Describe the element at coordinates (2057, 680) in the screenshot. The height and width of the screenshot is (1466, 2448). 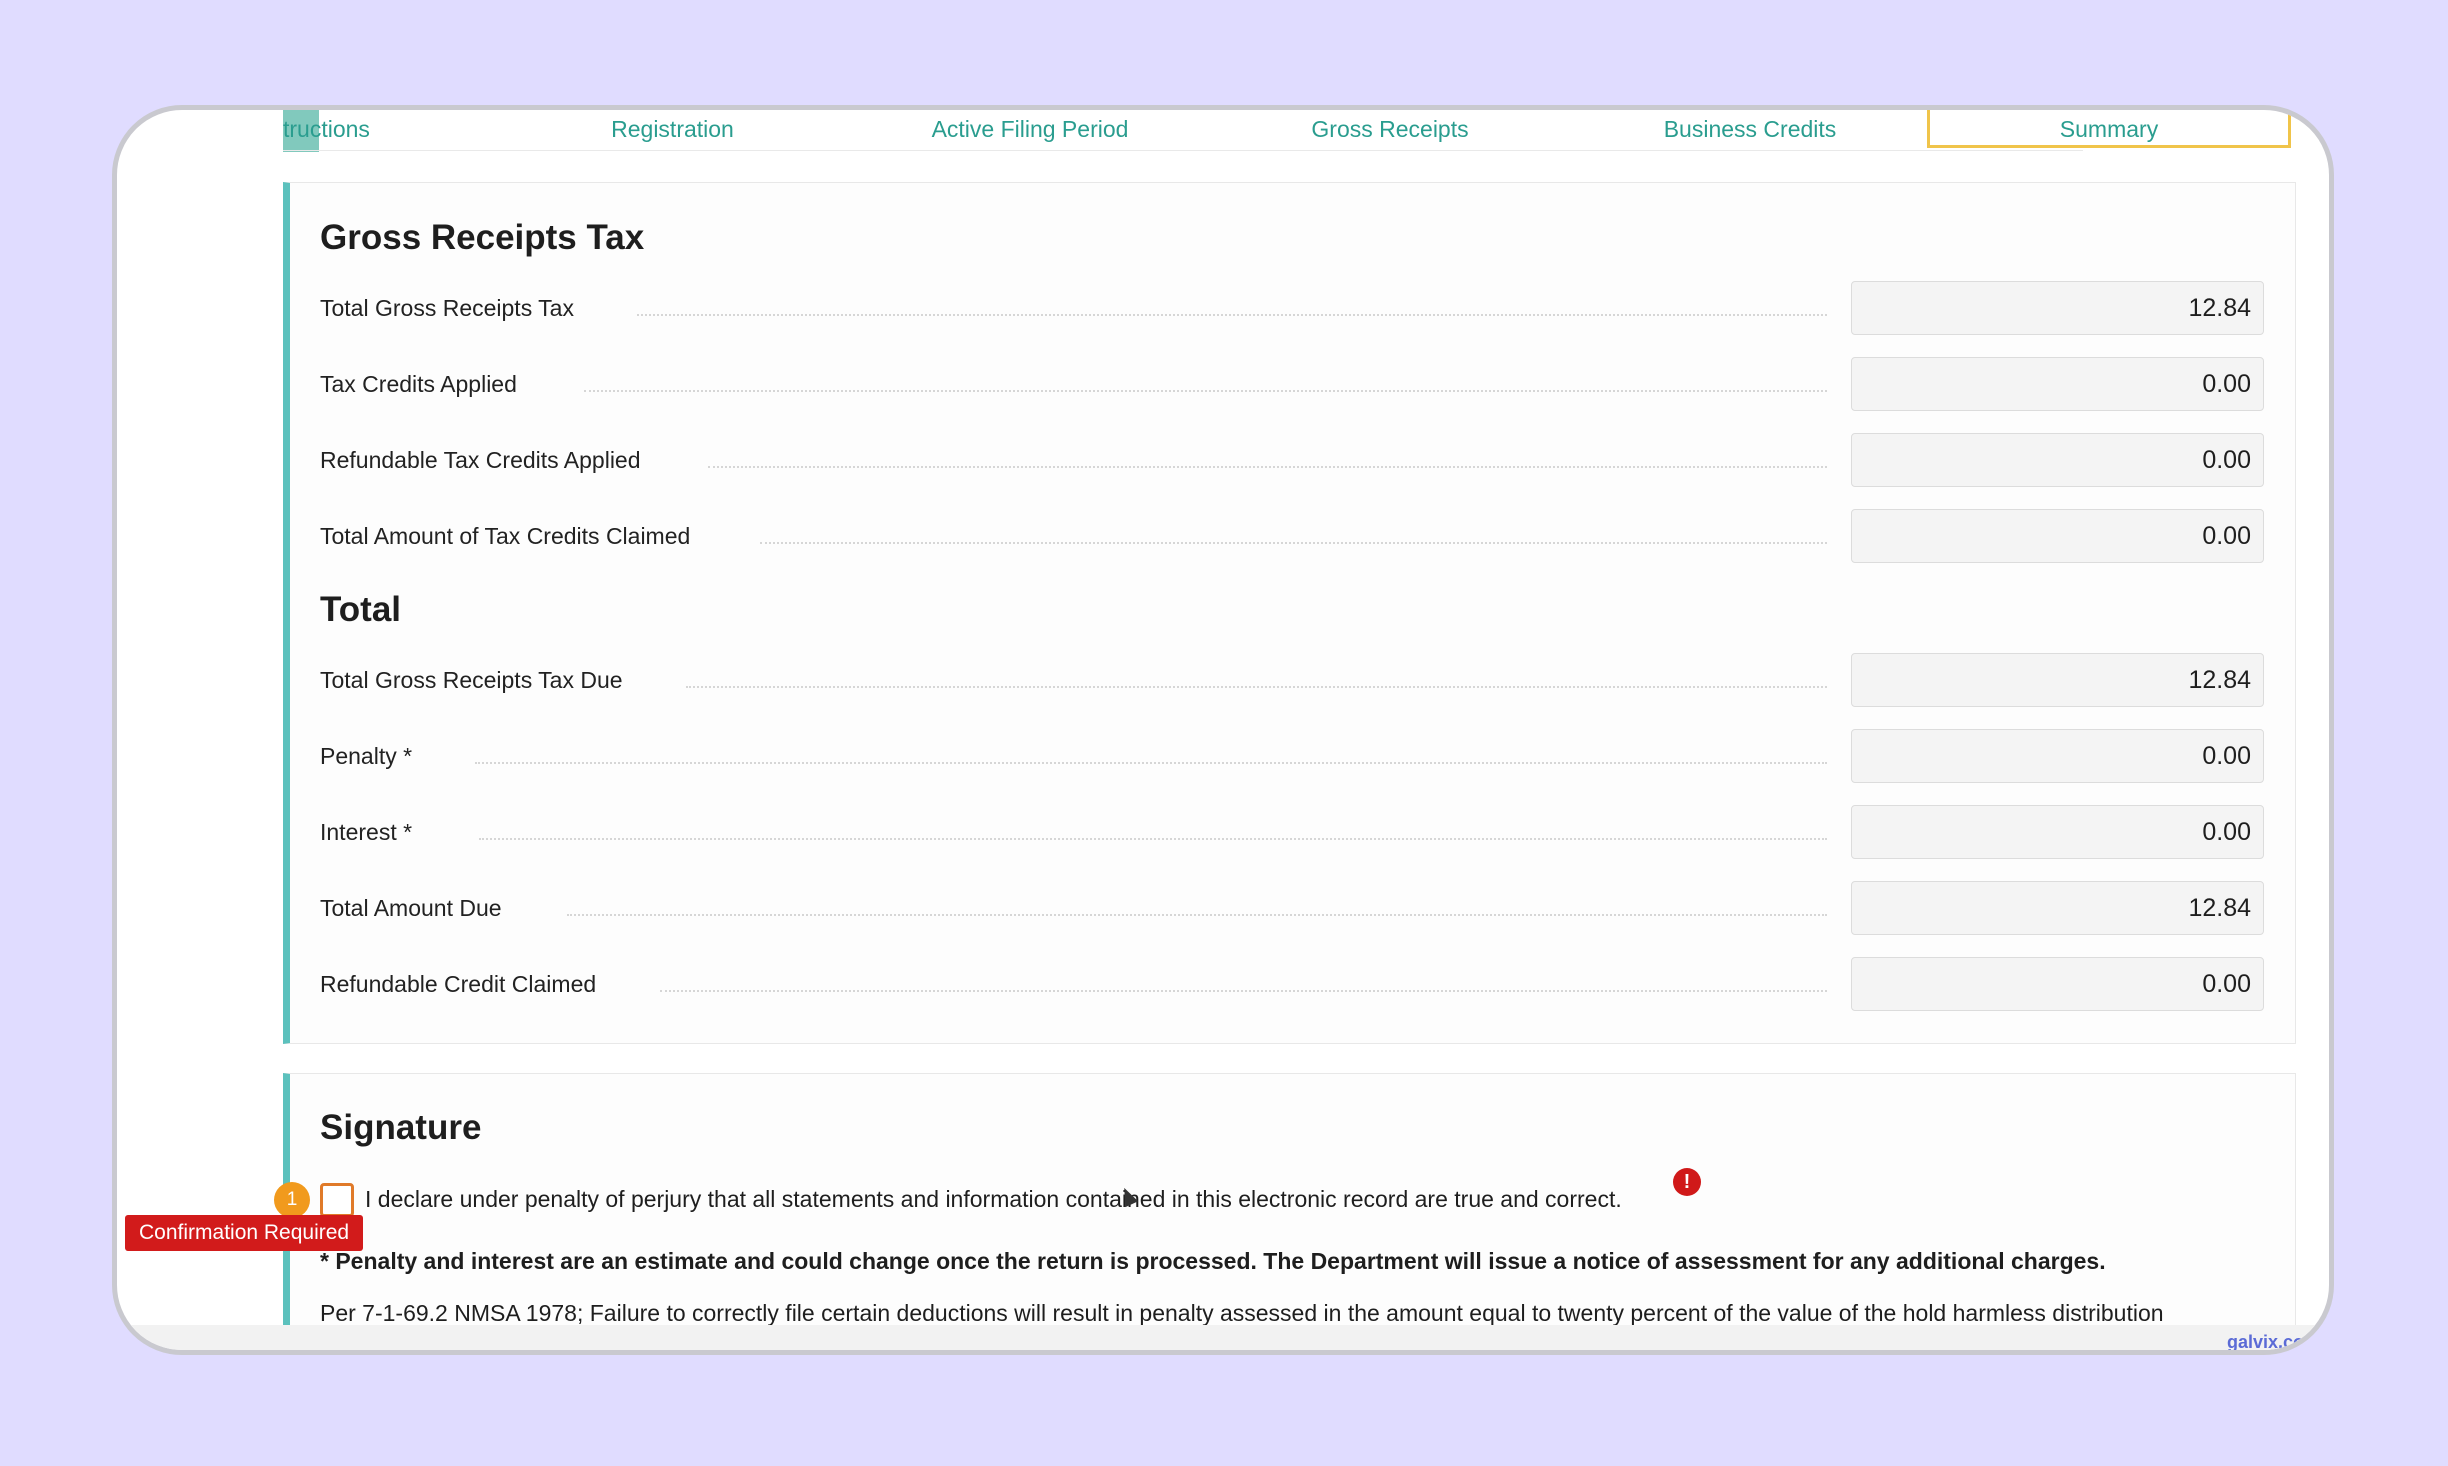
I see `total-gross-receipts-tax-due-field: 12.84` at that location.